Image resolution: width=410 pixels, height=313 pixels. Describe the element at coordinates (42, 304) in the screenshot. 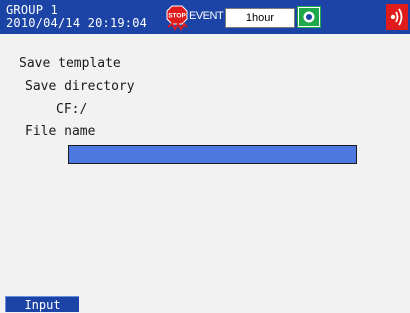

I see `input-button: Input` at that location.